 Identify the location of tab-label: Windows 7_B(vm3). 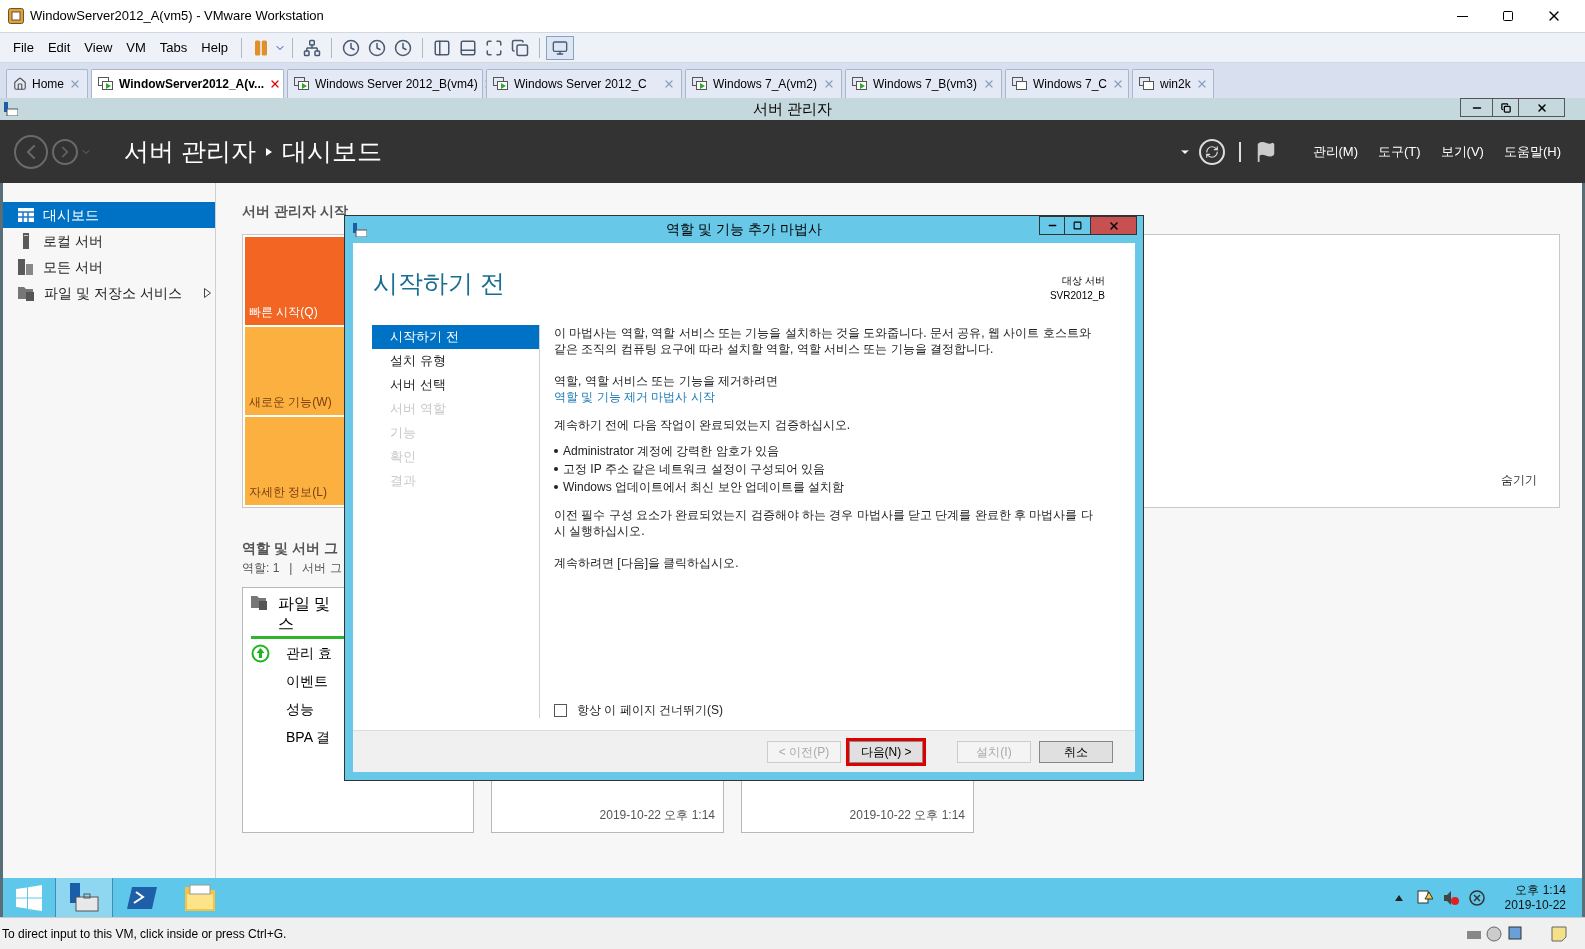
(925, 84).